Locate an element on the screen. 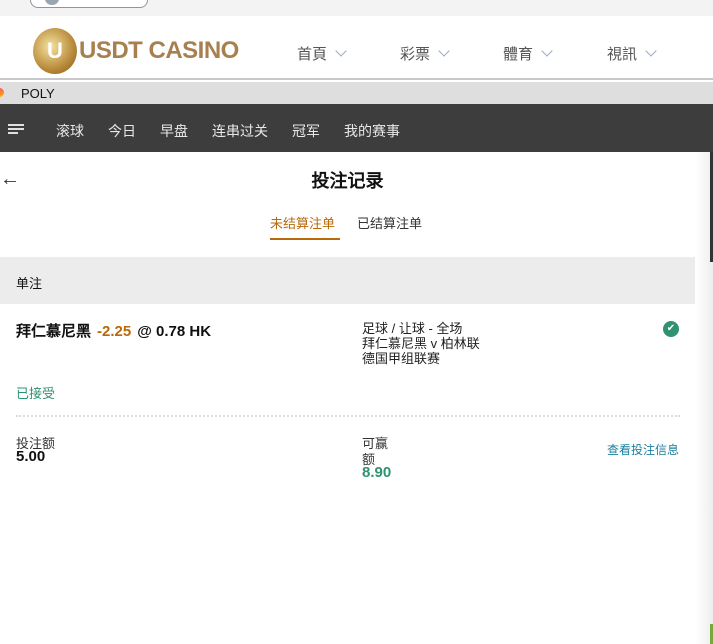 The height and width of the screenshot is (644, 713). league: 德国甲组联赛 is located at coordinates (401, 358).